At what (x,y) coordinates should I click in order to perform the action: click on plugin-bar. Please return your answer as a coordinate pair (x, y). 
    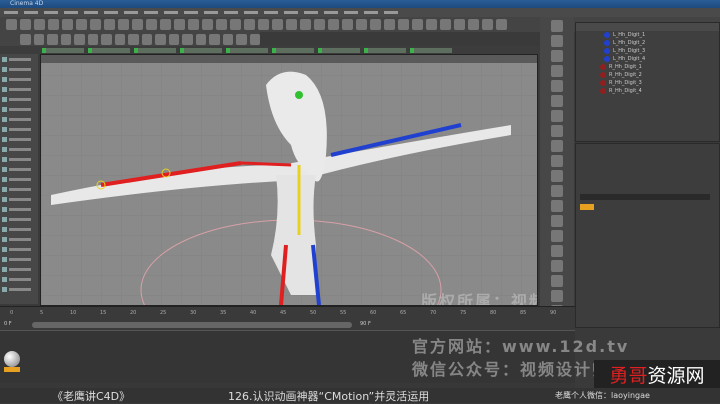
    Looking at the image, I should click on (270, 50).